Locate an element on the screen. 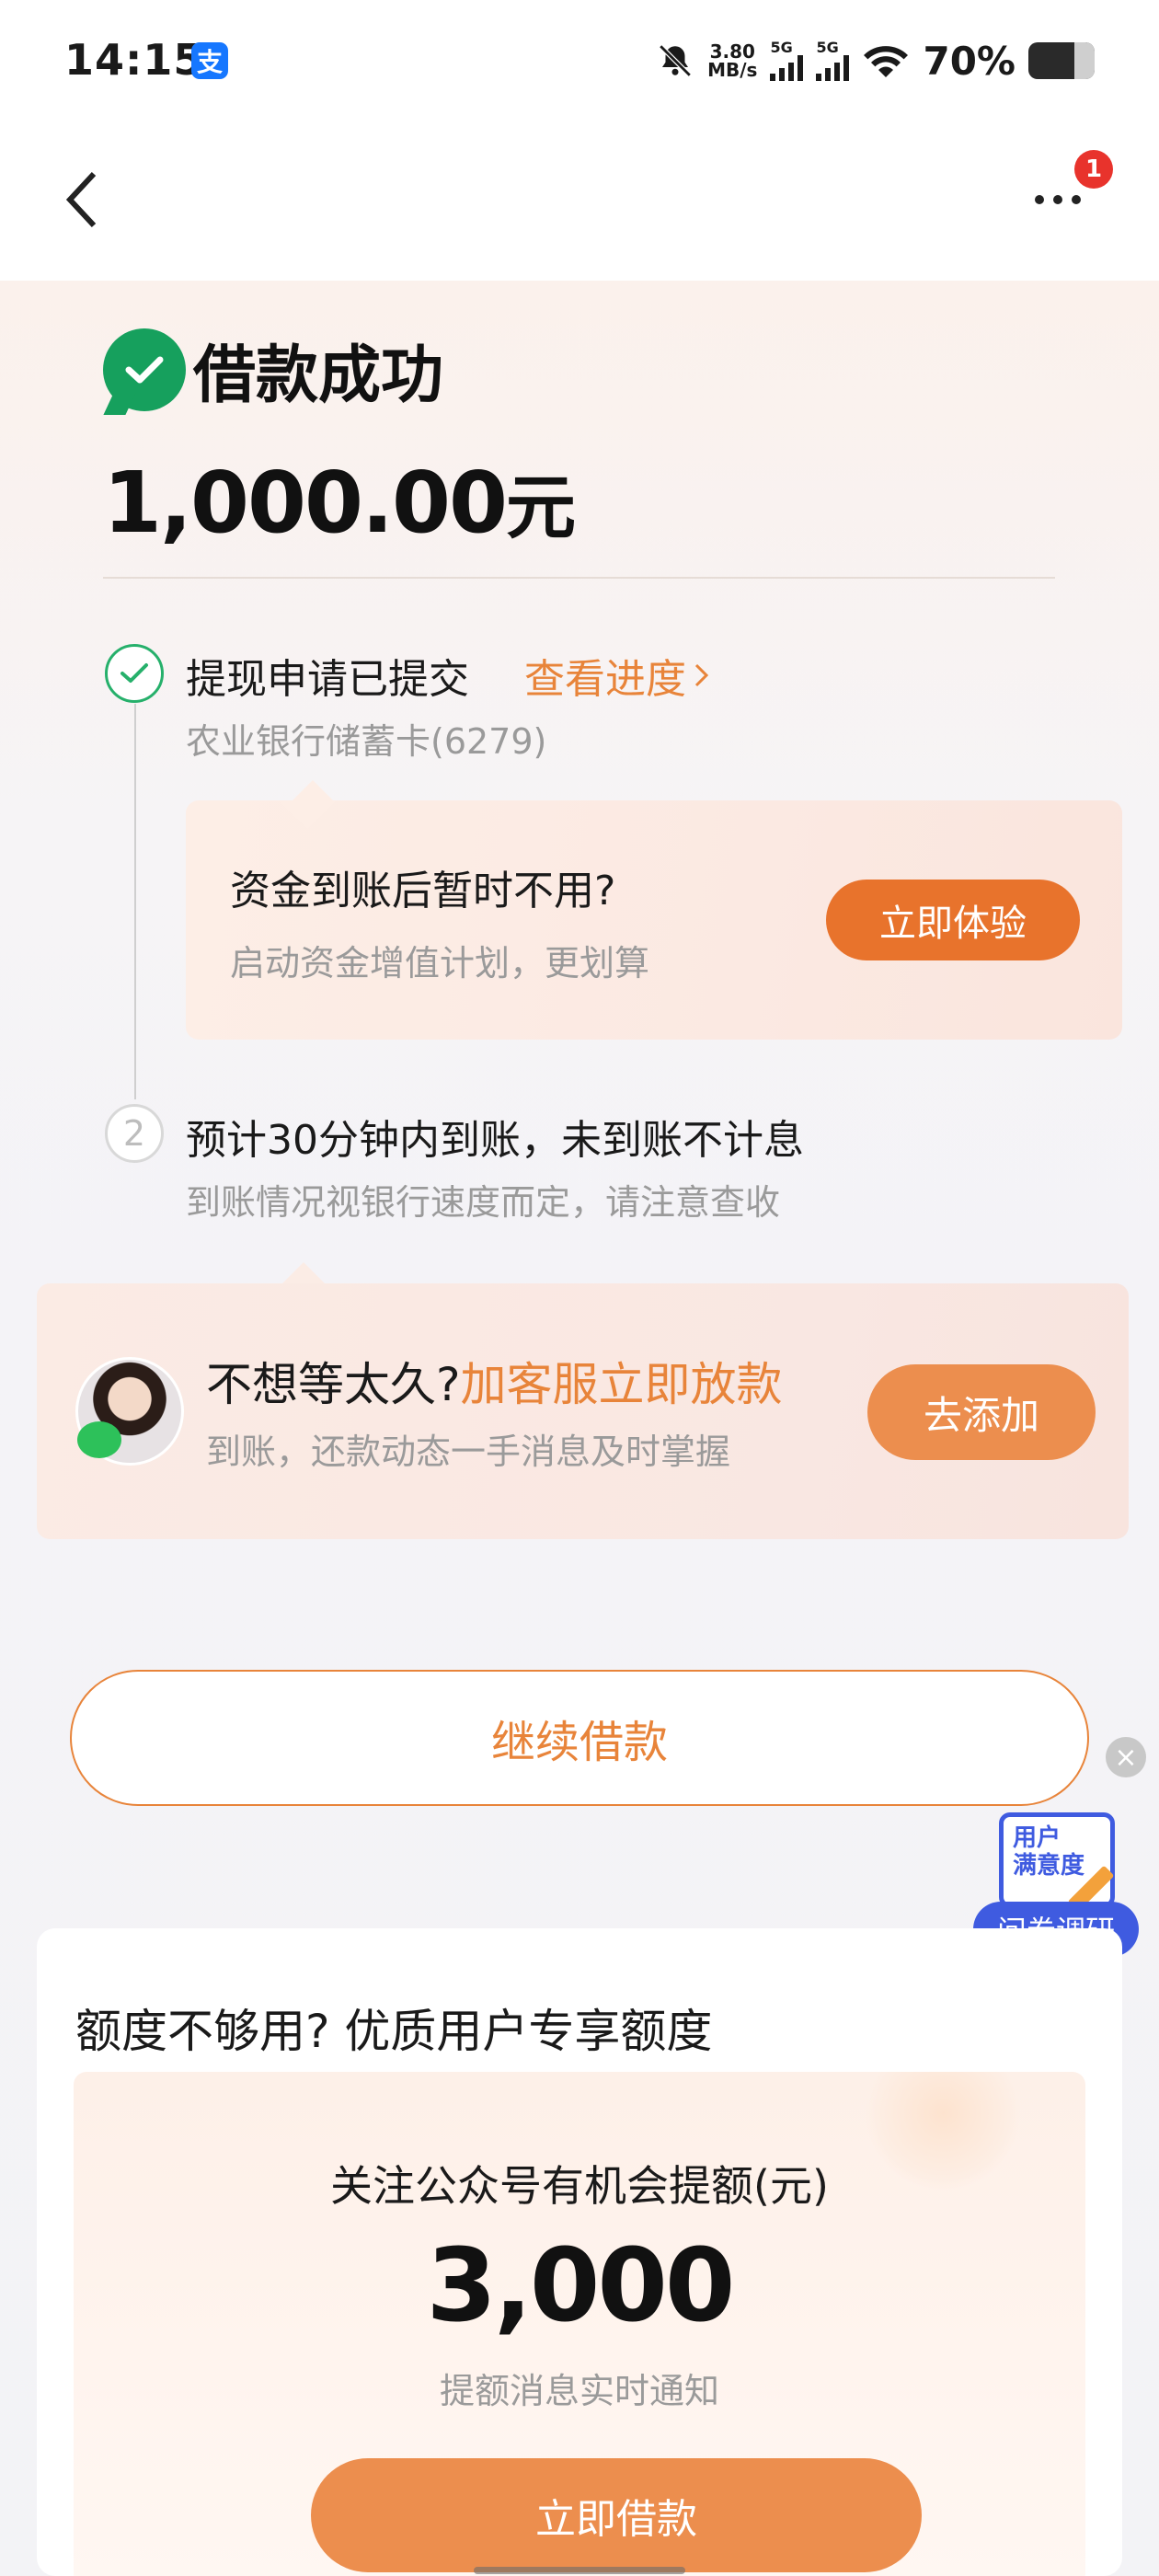 The height and width of the screenshot is (2576, 1159). service-title-prefix: 不想等太久? is located at coordinates (333, 1384).